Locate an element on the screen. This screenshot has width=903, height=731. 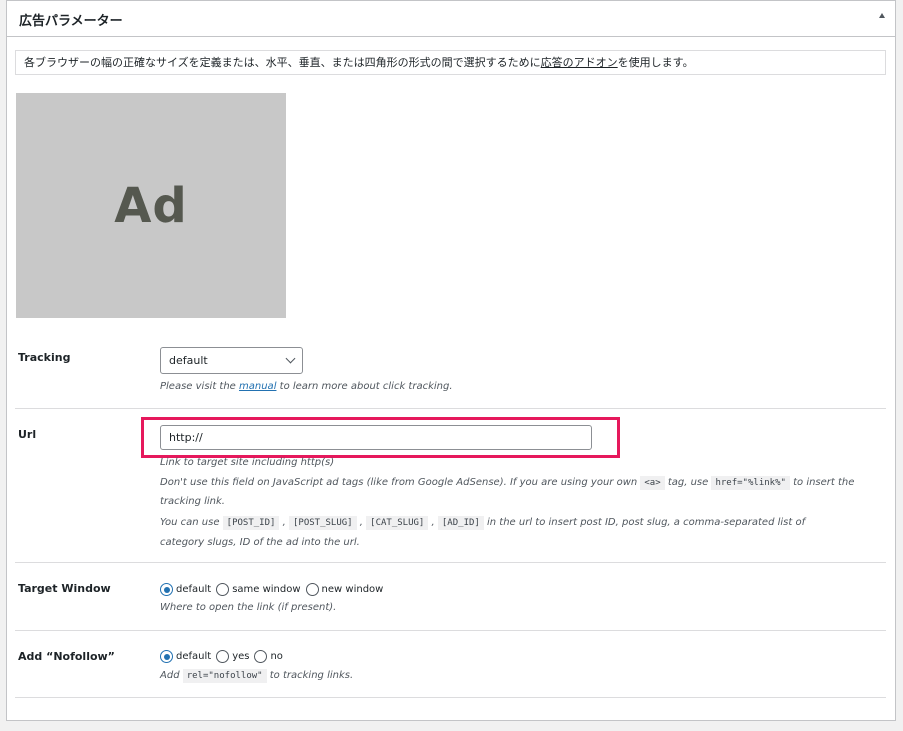
nofollow-desc-after: to tracking links. is located at coordinates (310, 675).